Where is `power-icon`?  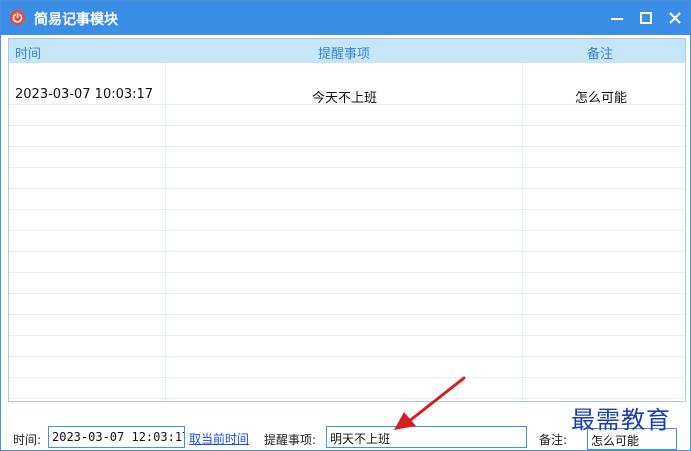
power-icon is located at coordinates (17, 17).